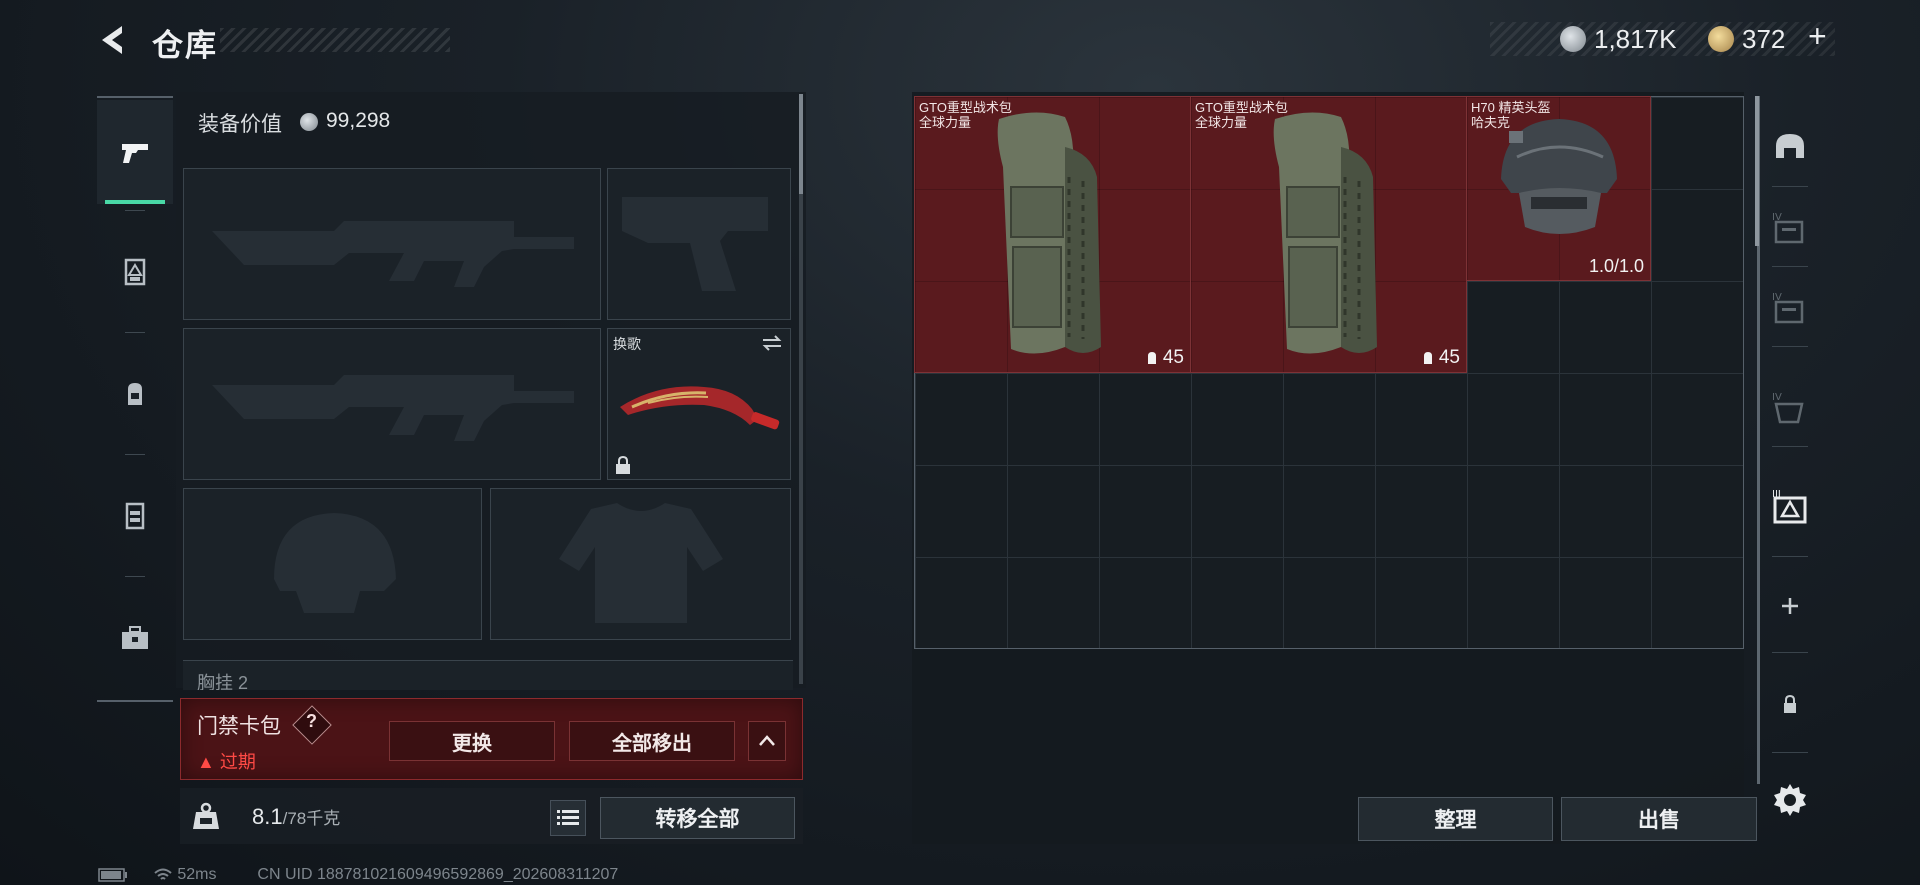  What do you see at coordinates (267, 816) in the screenshot?
I see `carry-weight-current: 8.1` at bounding box center [267, 816].